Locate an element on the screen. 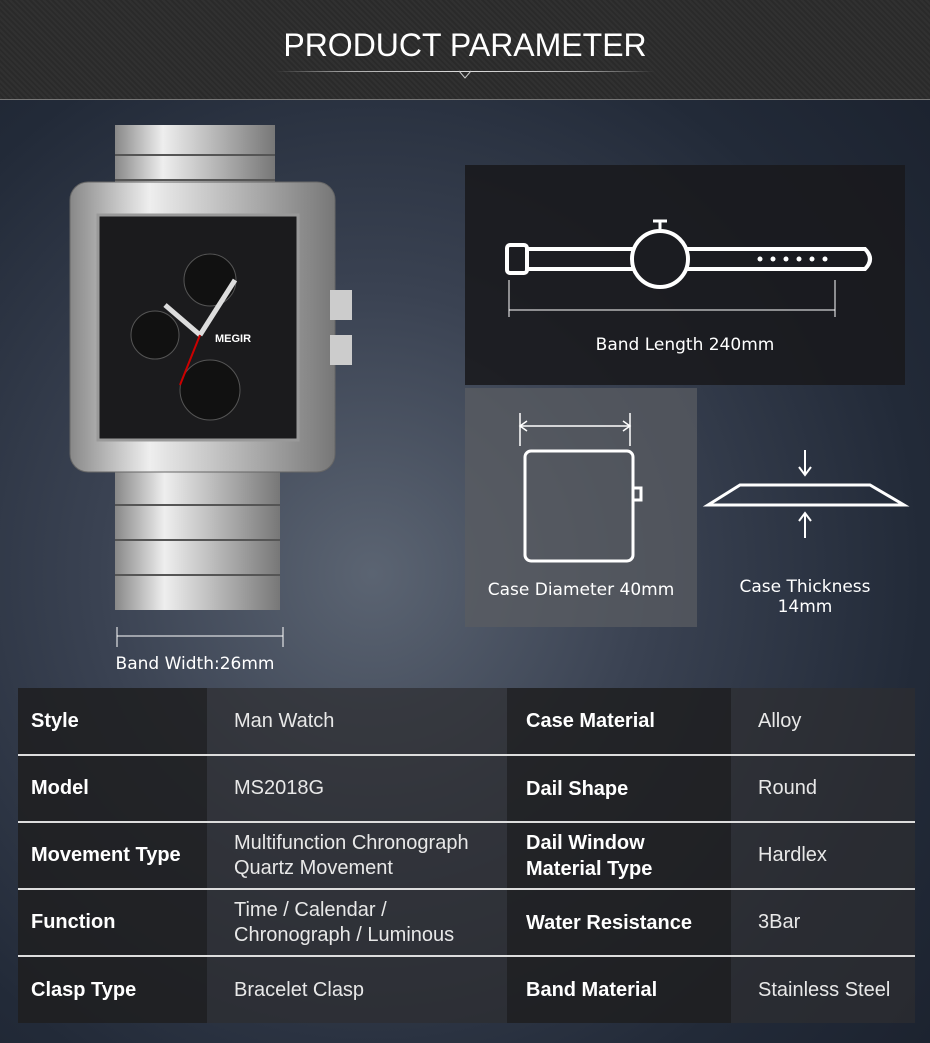  case-thickness-label: Case Thickness 14mm is located at coordinates (805, 597).